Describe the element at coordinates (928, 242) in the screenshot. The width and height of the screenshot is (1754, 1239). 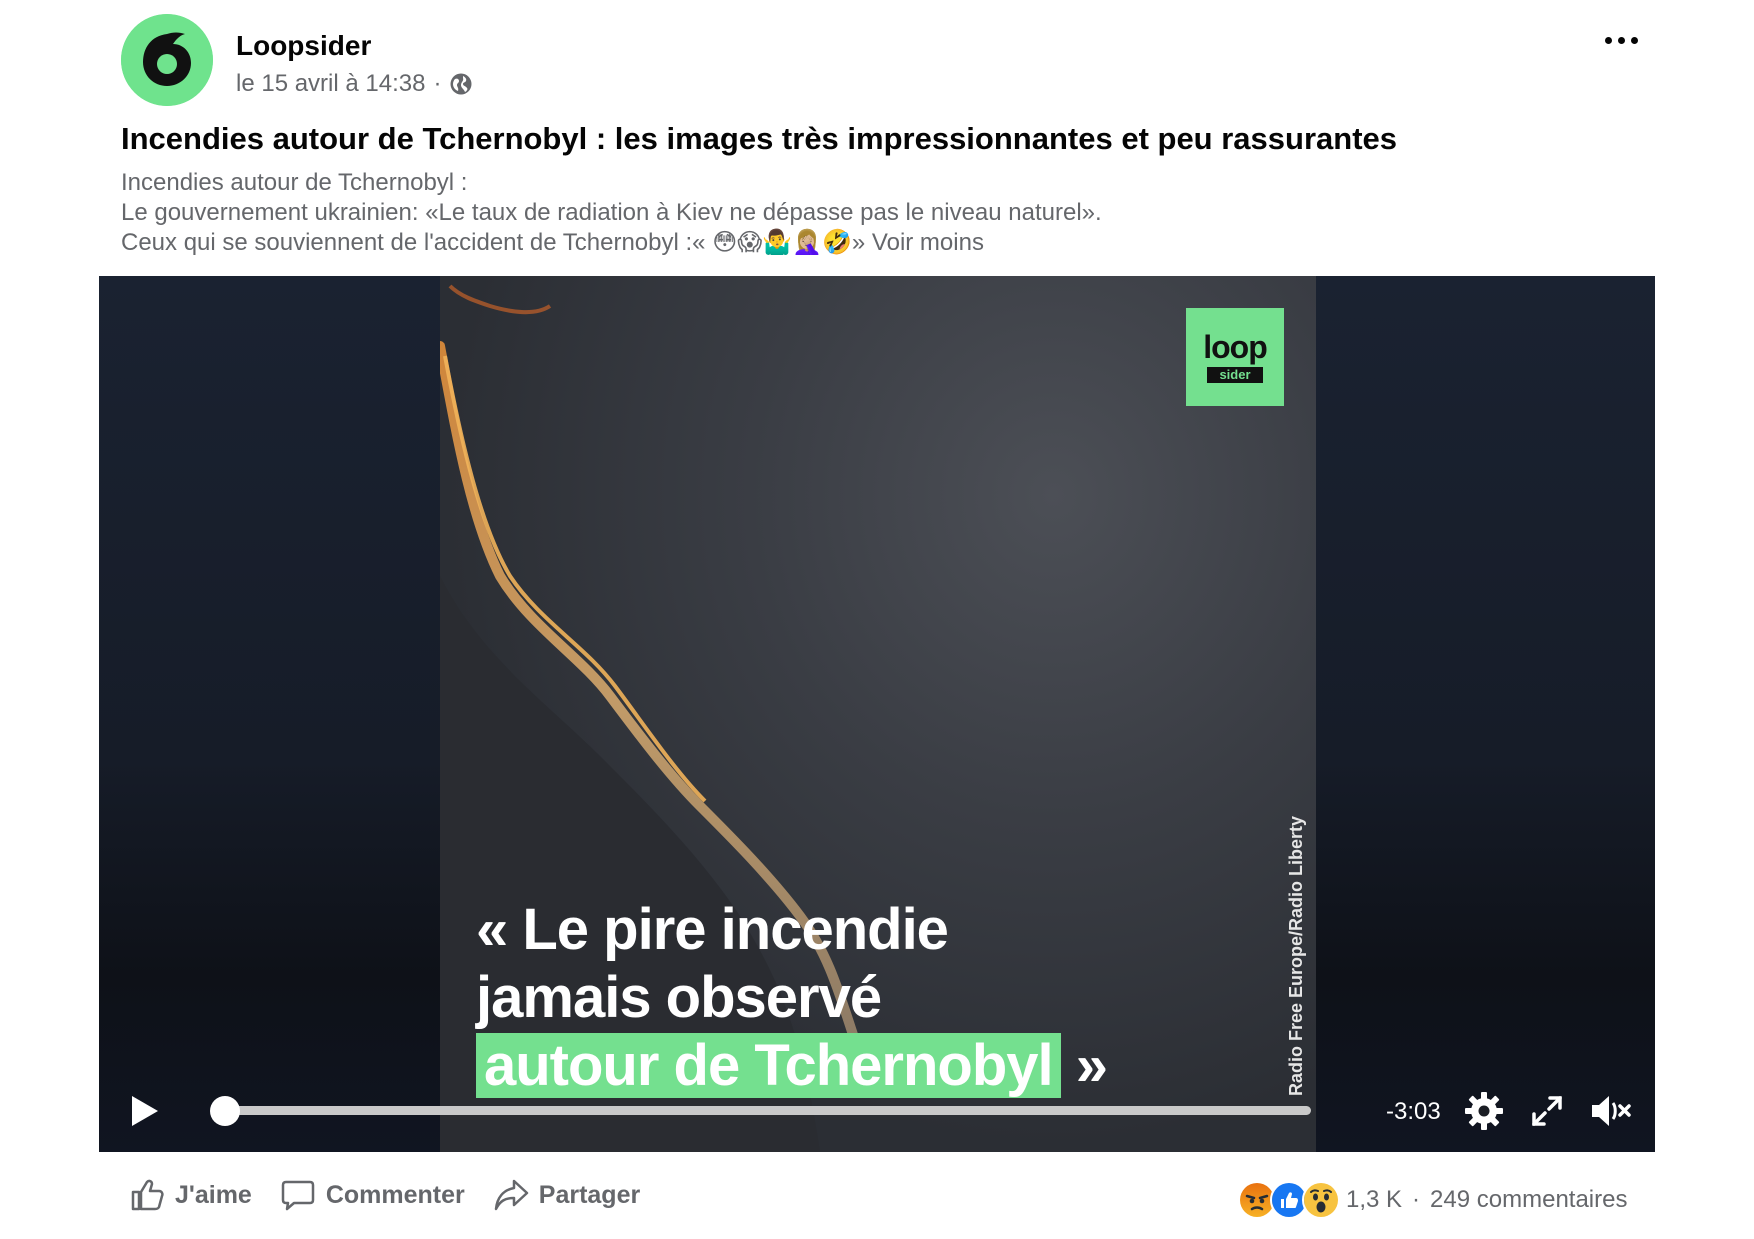
I see `see-less-link: Voir moins` at that location.